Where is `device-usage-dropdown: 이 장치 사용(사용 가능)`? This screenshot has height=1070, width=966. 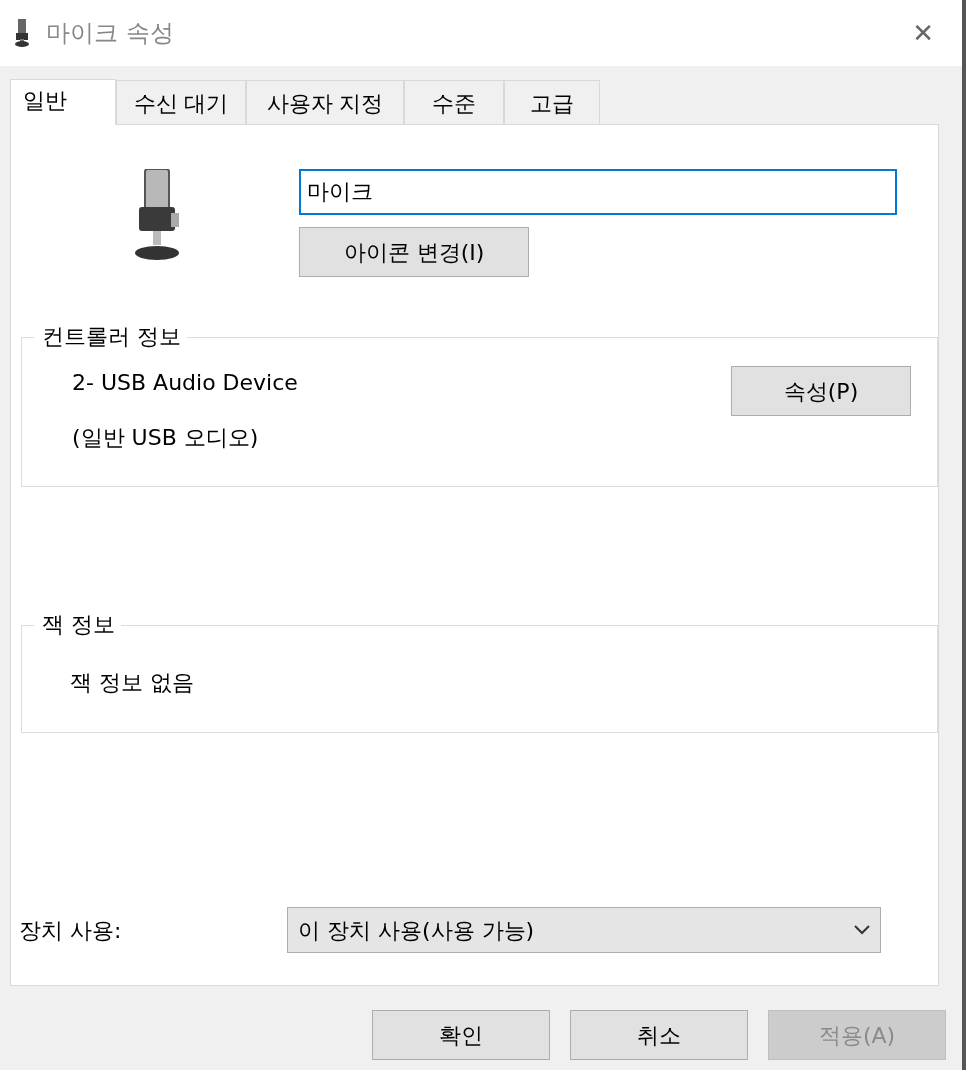
device-usage-dropdown: 이 장치 사용(사용 가능) is located at coordinates (584, 930).